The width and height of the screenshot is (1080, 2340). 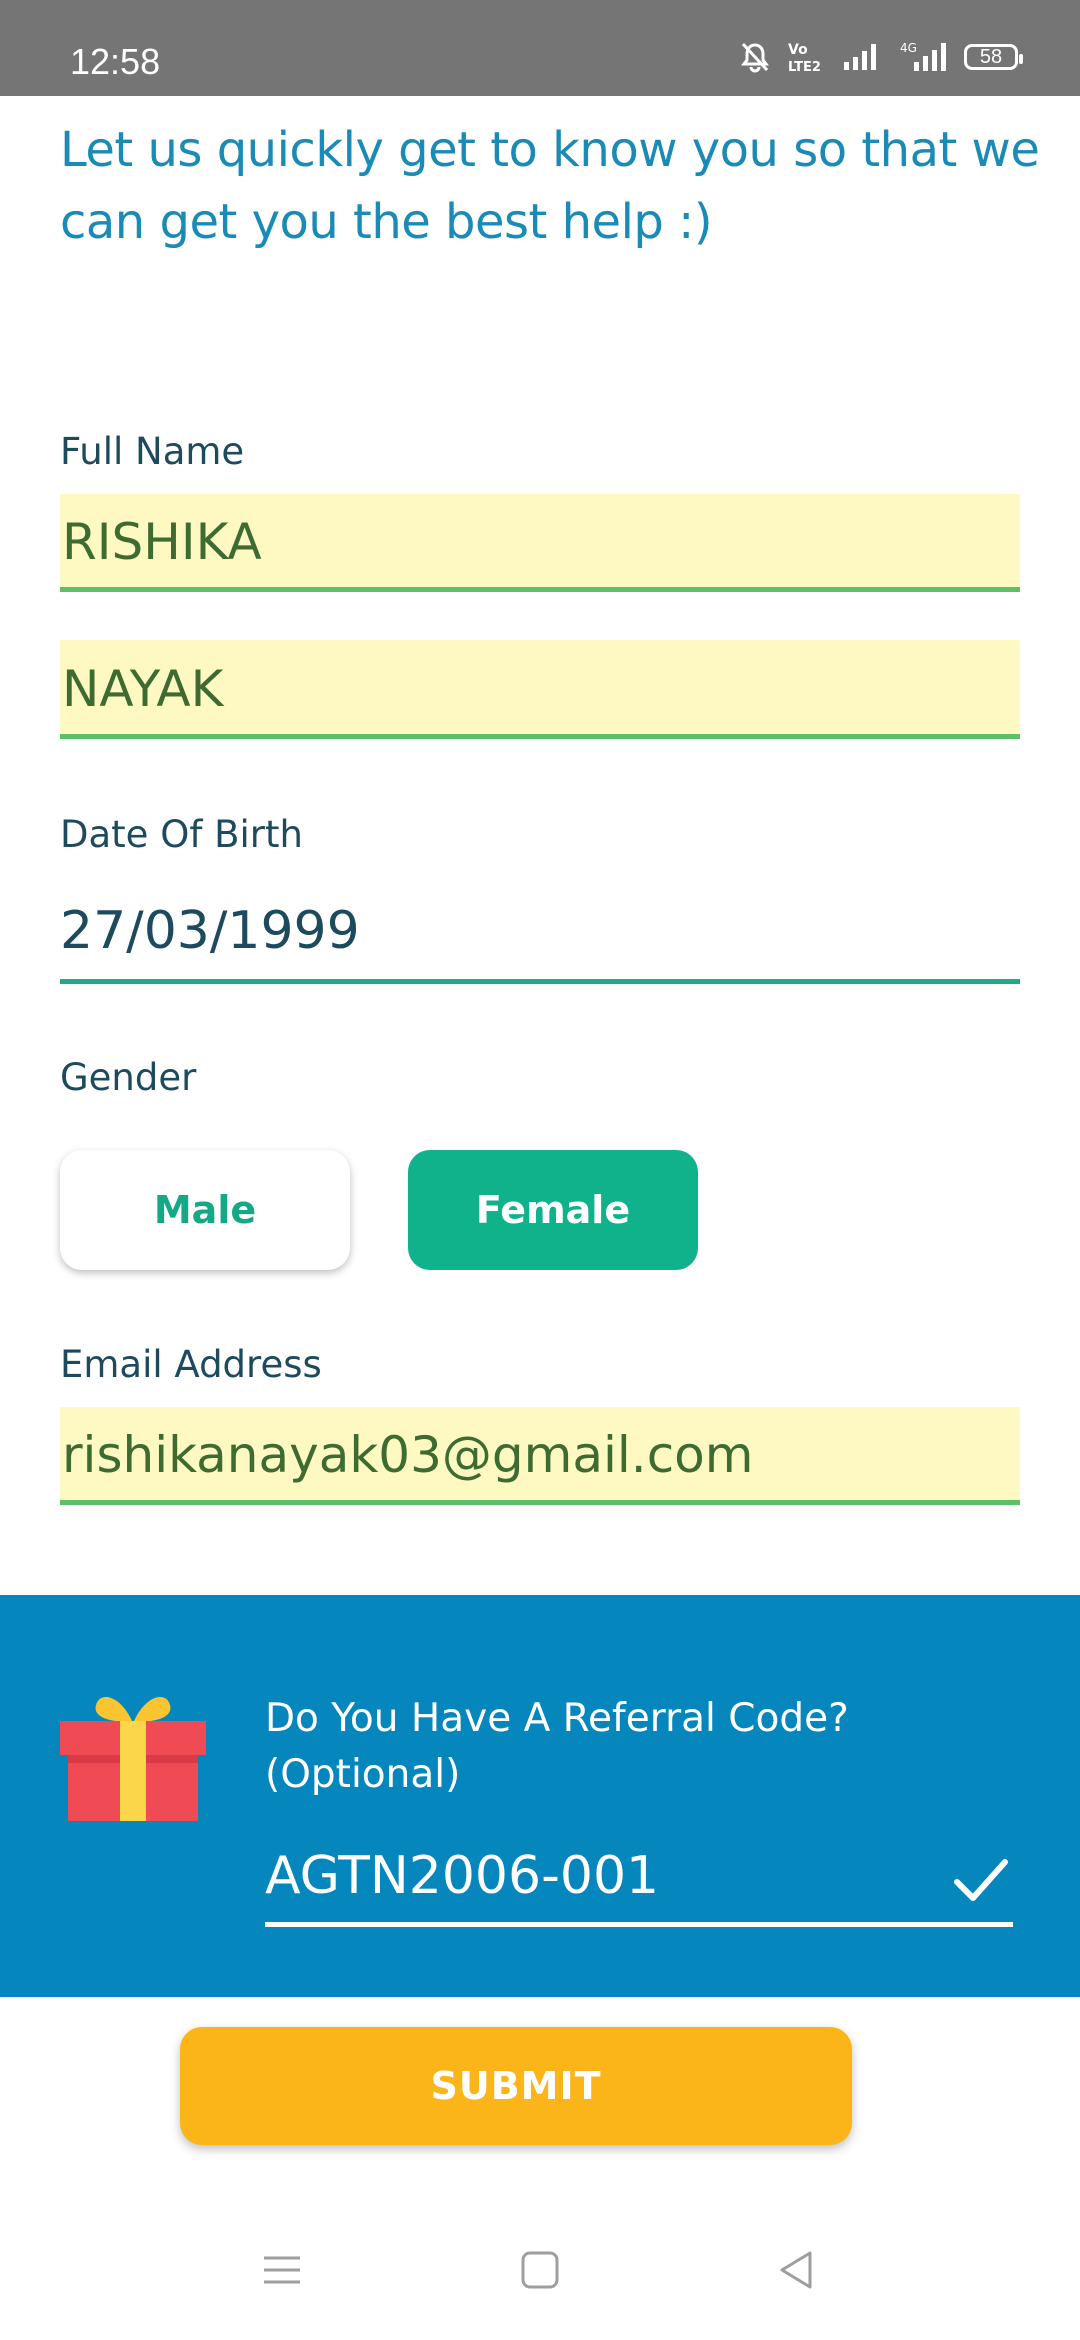 What do you see at coordinates (462, 1876) in the screenshot?
I see `referral-code-value: AGTN2006-001` at bounding box center [462, 1876].